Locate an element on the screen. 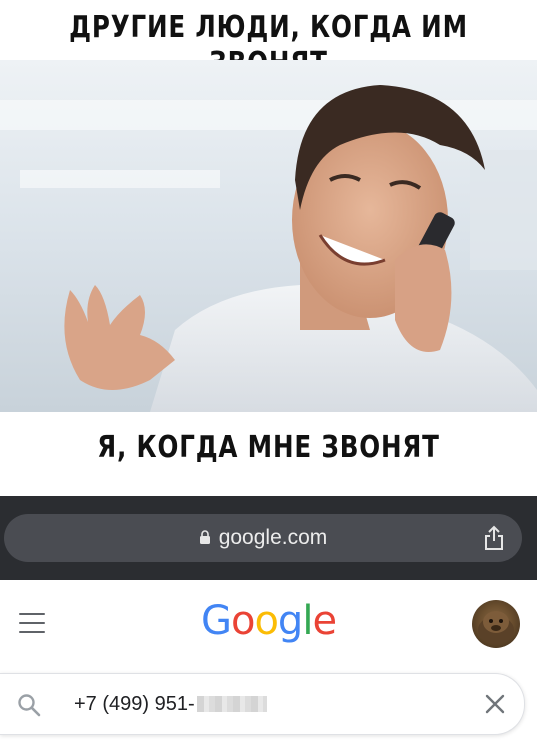 The width and height of the screenshot is (537, 747). address-bar: google.com is located at coordinates (263, 538).